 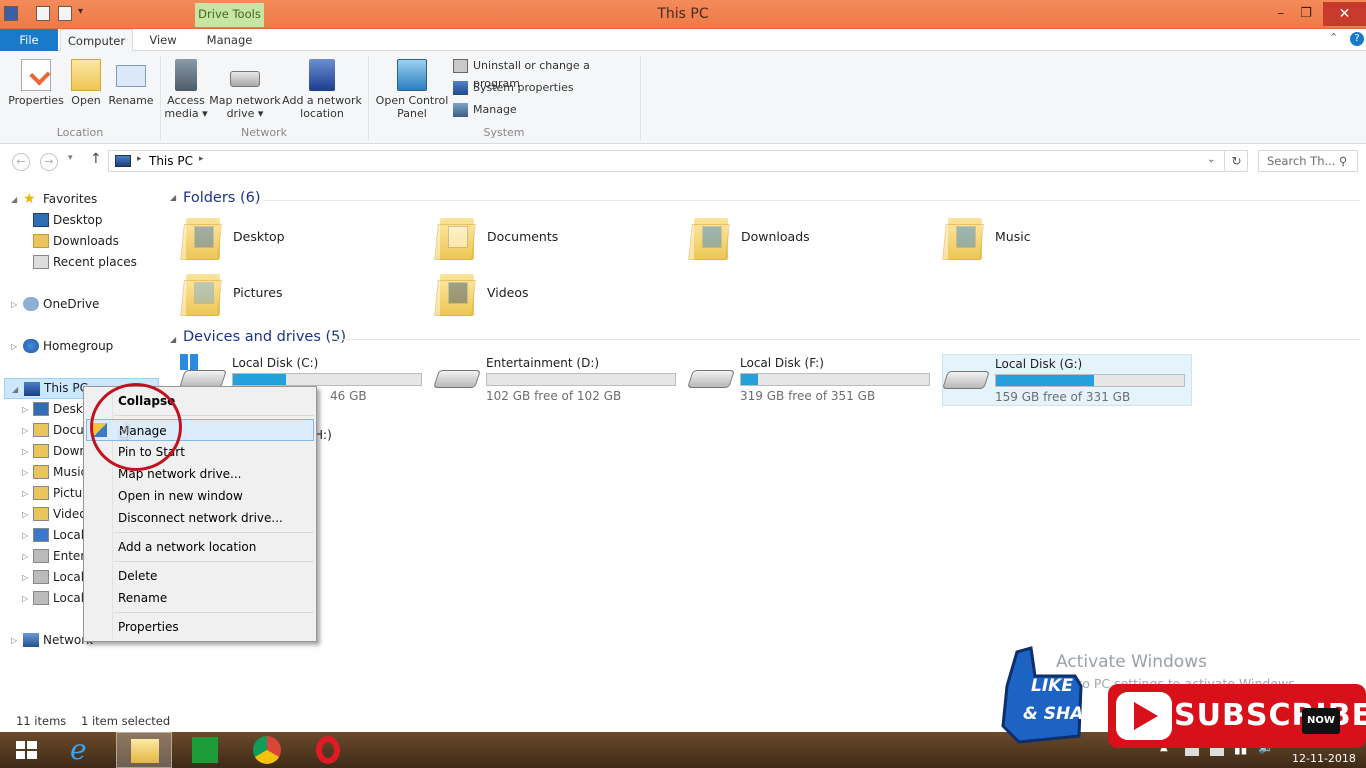 I want to click on drive-usage-fill, so click(x=259, y=379).